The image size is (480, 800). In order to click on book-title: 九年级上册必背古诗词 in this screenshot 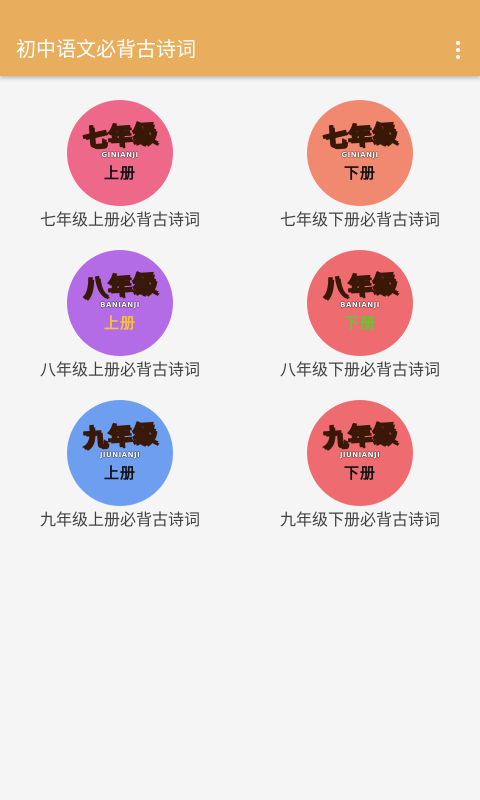, I will do `click(119, 519)`.